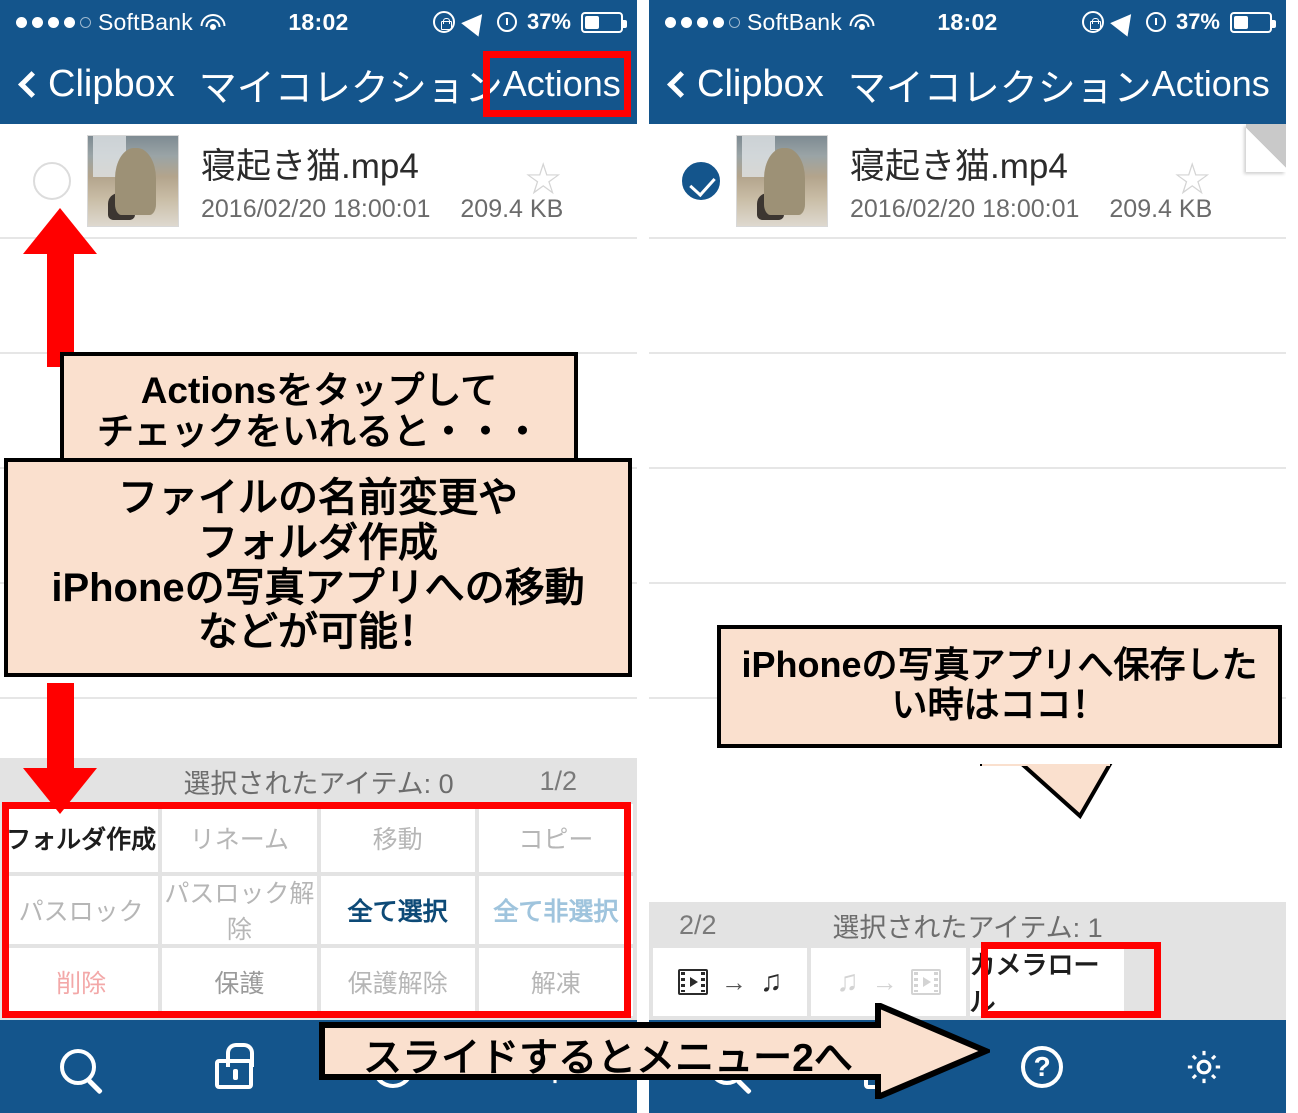 Image resolution: width=1298 pixels, height=1113 pixels. I want to click on callout-line: などが可能！, so click(318, 632).